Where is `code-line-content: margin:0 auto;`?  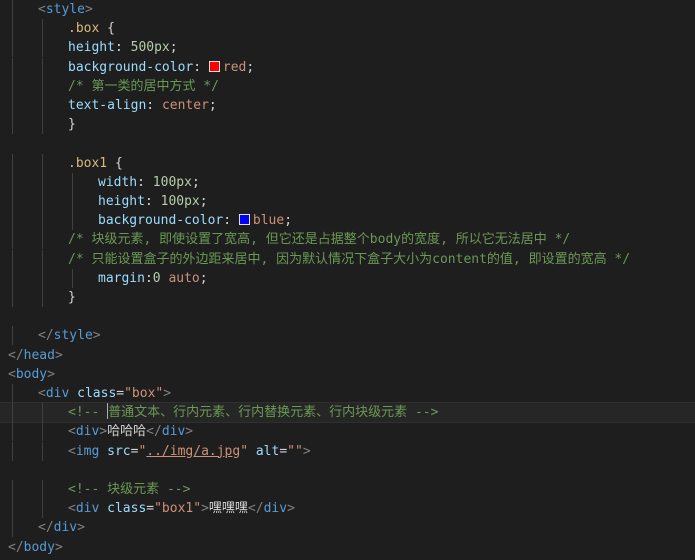
code-line-content: margin:0 auto; is located at coordinates (153, 278).